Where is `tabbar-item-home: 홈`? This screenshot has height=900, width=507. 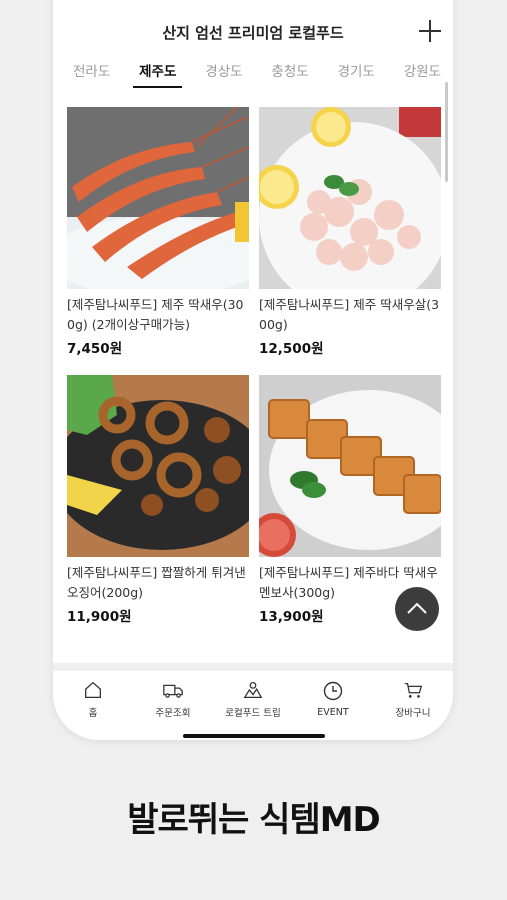
tabbar-item-home: 홈 is located at coordinates (93, 696).